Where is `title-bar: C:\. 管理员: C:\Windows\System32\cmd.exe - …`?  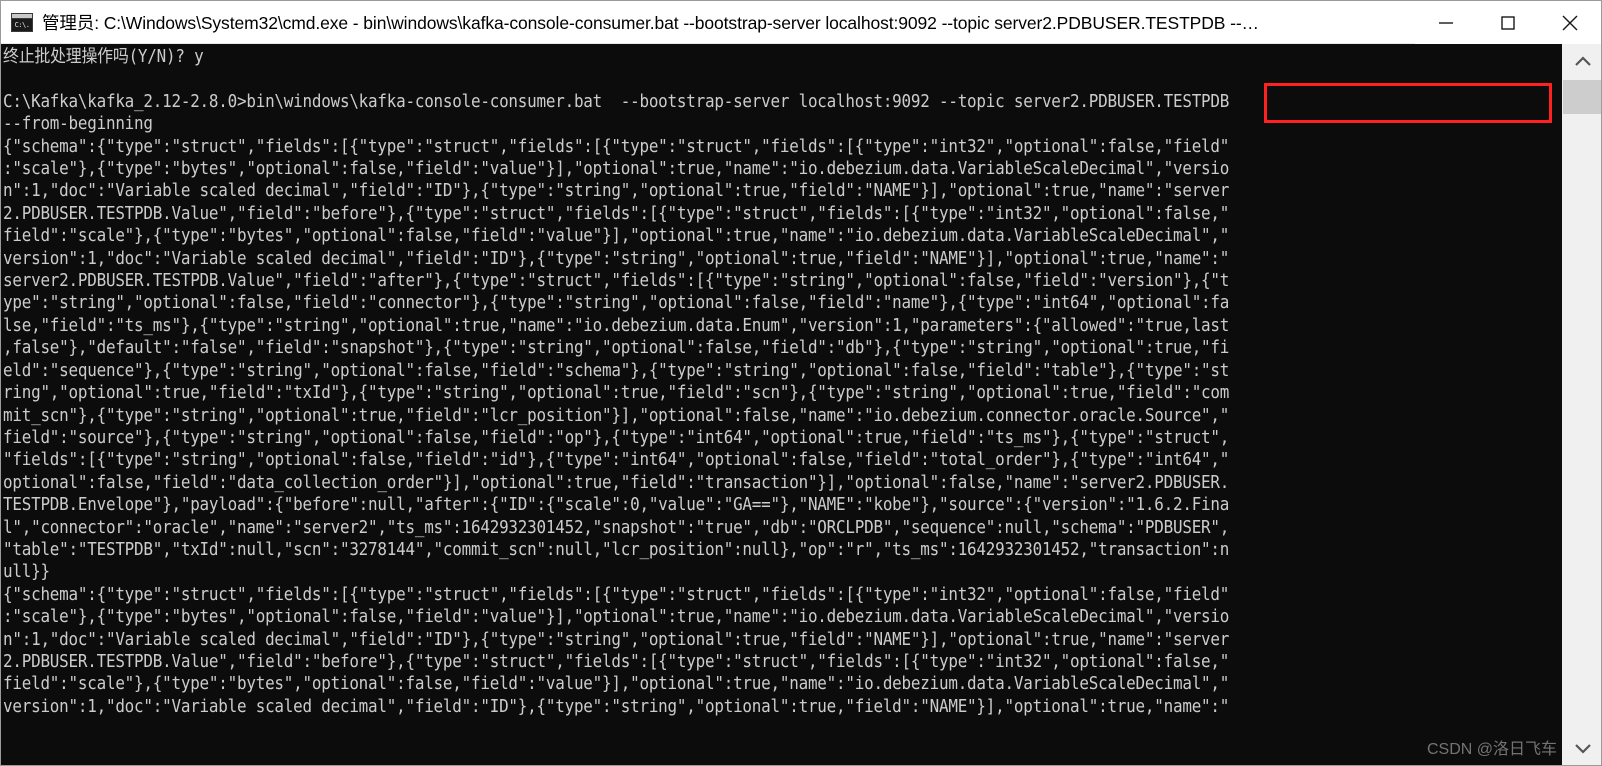
title-bar: C:\. 管理员: C:\Windows\System32\cmd.exe - … is located at coordinates (801, 22).